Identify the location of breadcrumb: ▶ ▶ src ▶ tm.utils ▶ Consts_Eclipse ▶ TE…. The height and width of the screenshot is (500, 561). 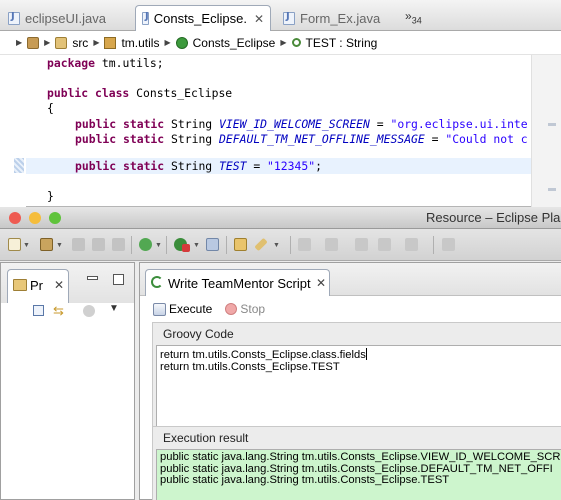
(280, 43).